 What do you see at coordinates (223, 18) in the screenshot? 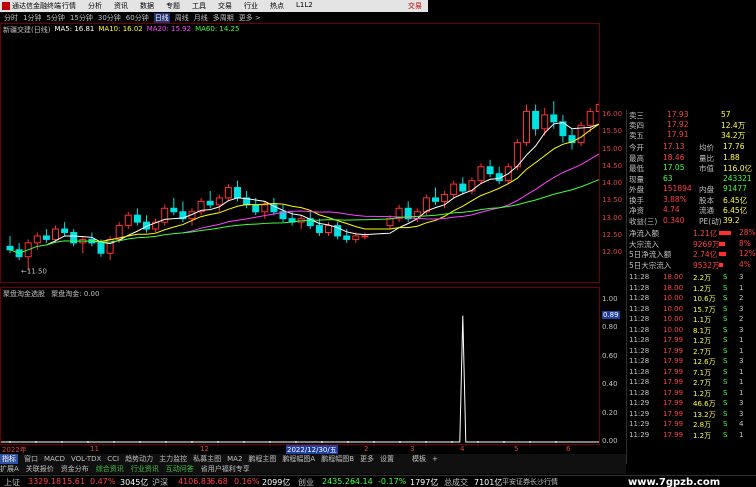
I see `period-tab-9: 多周期` at bounding box center [223, 18].